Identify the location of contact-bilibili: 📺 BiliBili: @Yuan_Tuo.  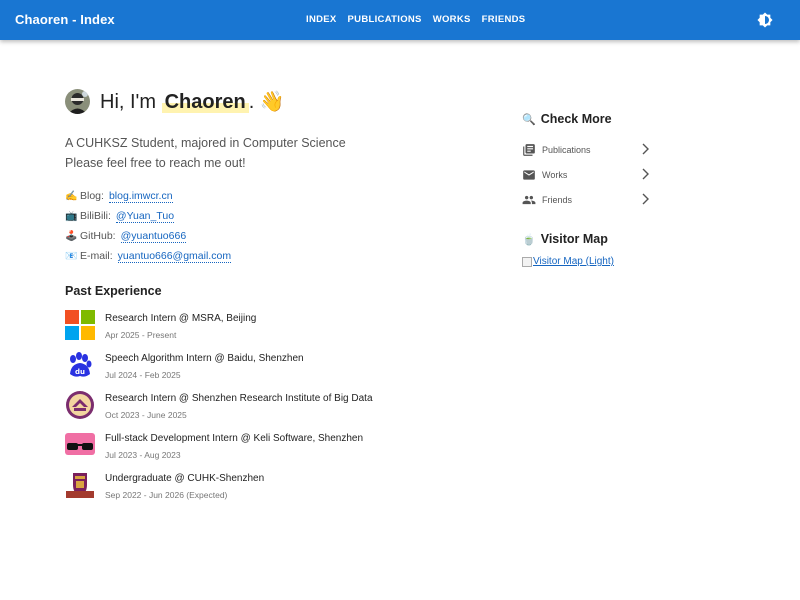
(148, 216).